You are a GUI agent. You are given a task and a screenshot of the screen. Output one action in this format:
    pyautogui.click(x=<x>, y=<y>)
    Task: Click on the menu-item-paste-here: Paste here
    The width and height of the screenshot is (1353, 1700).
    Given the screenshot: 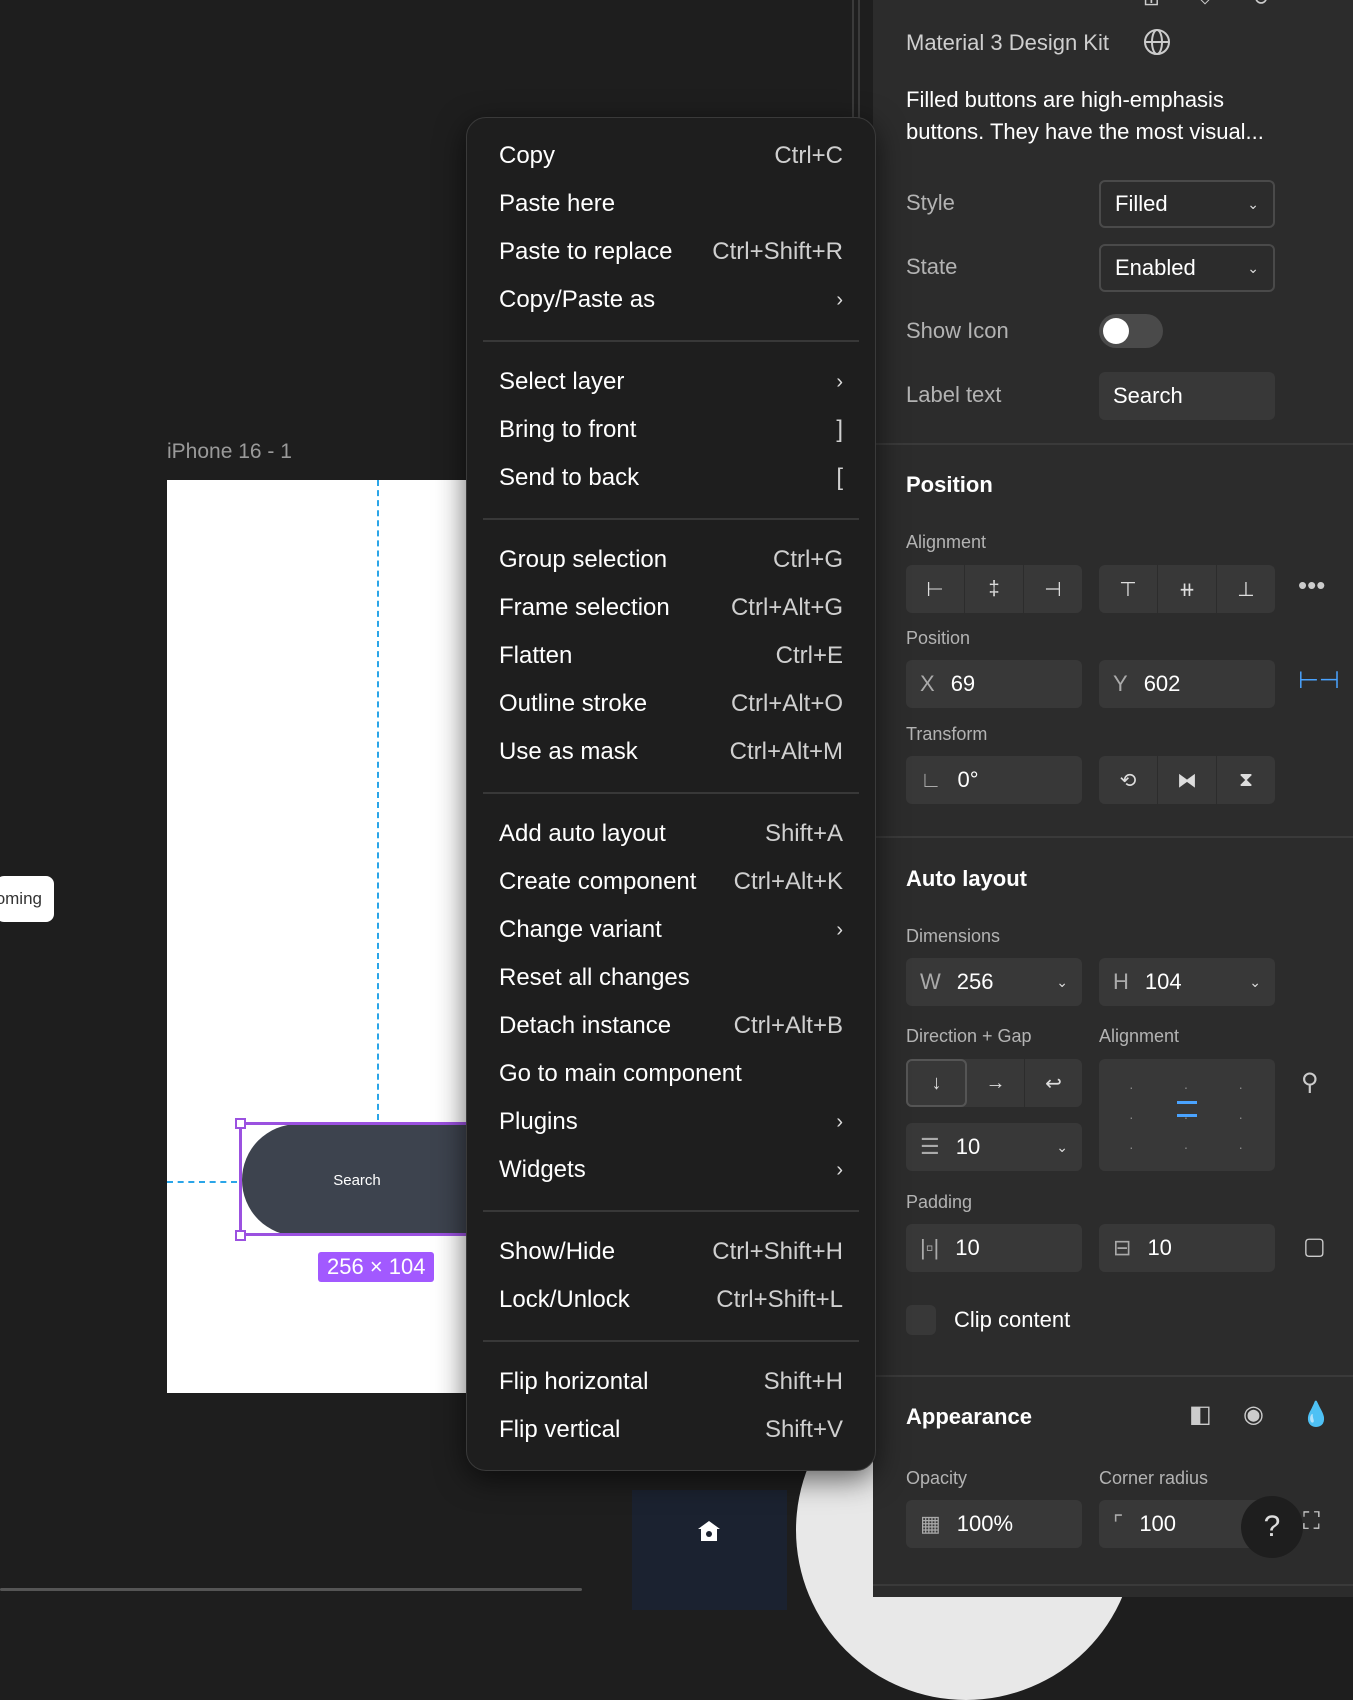 What is the action you would take?
    pyautogui.click(x=671, y=204)
    